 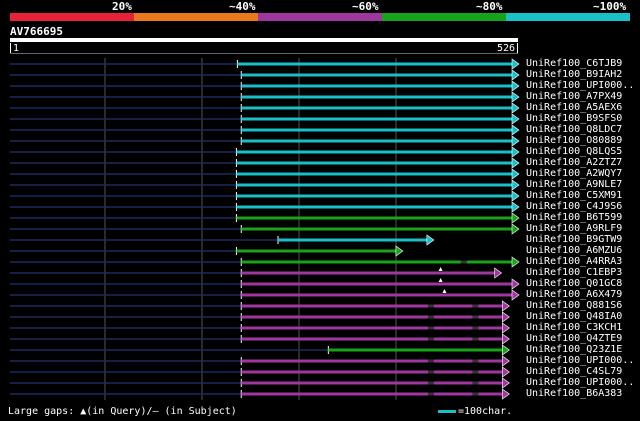 I want to click on hit-label: UniRef100_A5AEX6, so click(x=574, y=107).